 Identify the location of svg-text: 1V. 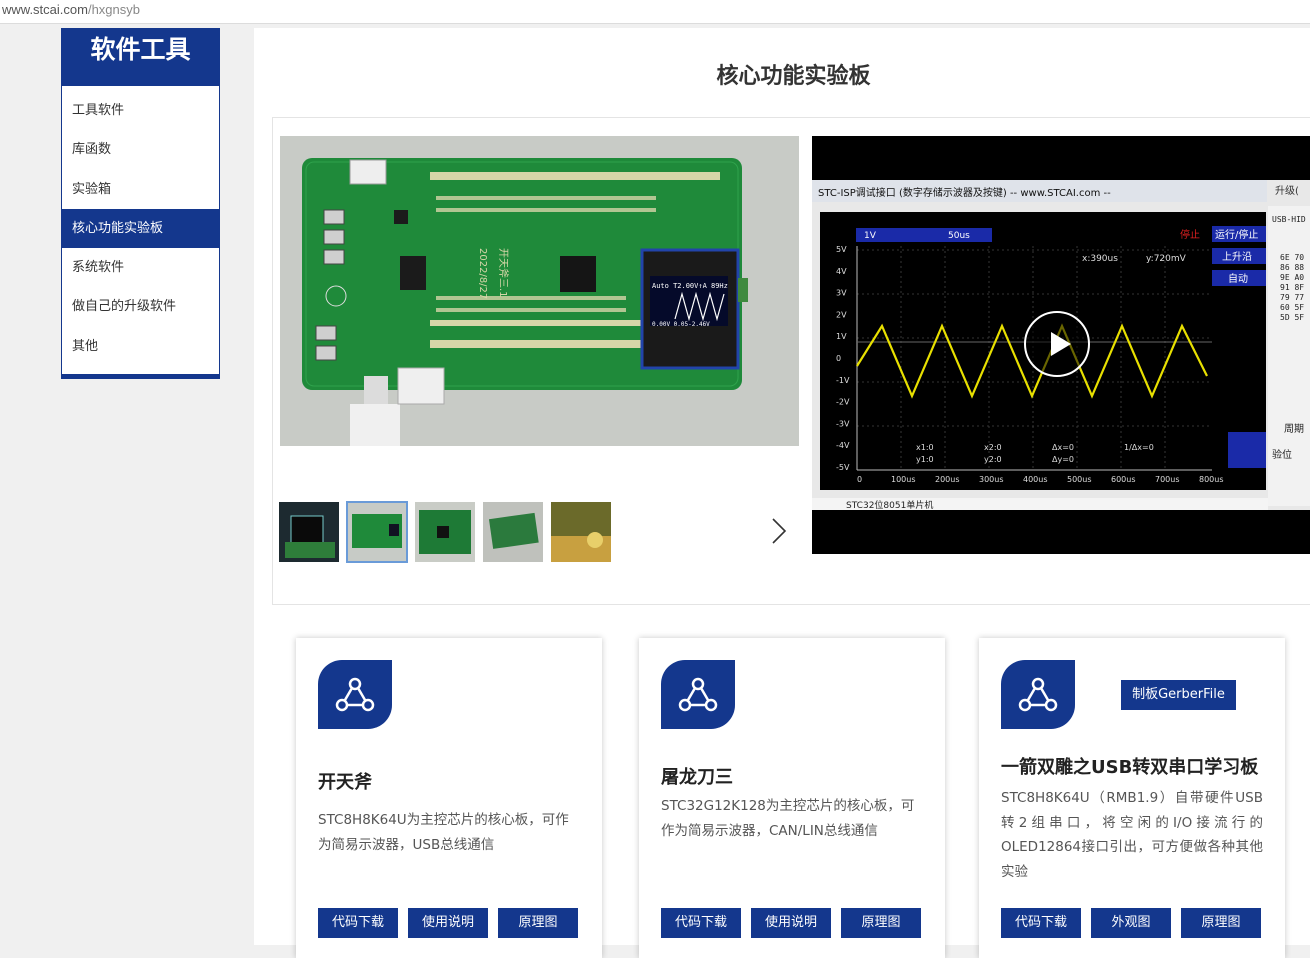
(870, 236).